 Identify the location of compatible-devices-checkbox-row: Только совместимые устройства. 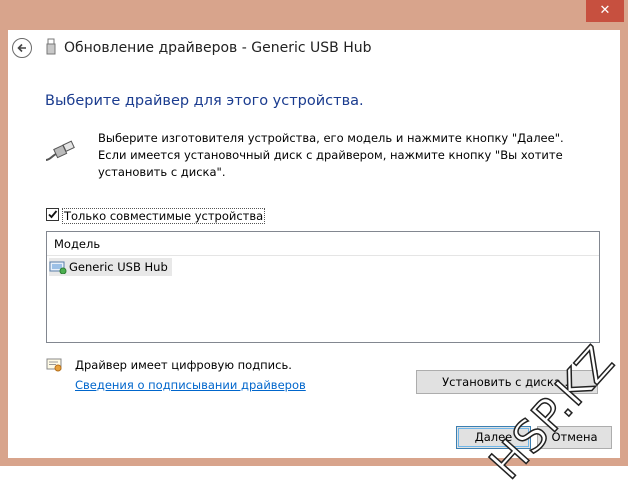
(156, 216).